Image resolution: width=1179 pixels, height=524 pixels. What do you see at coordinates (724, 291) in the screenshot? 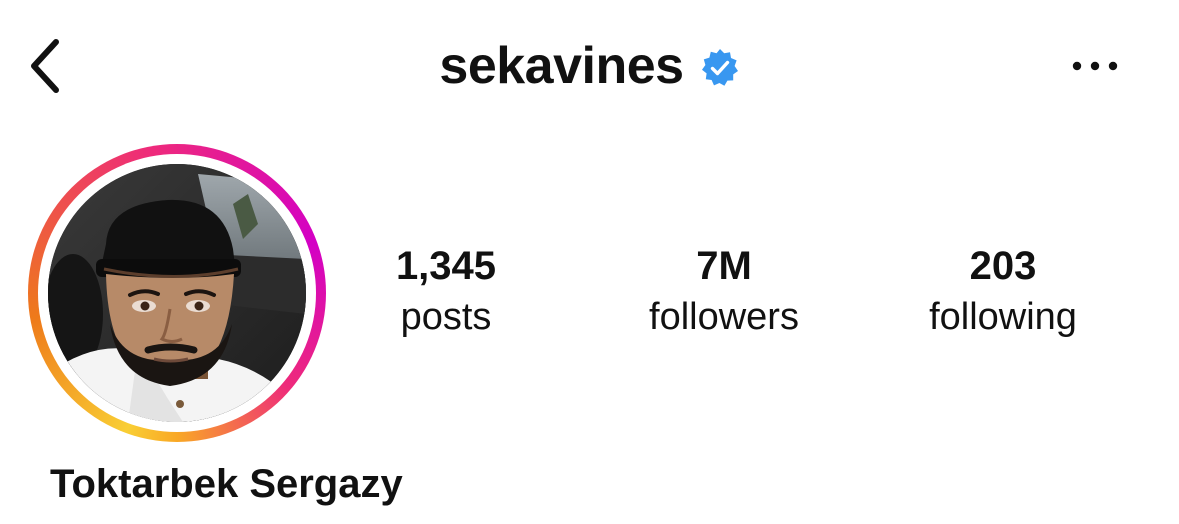
I see `followers-stat: 7M followers` at bounding box center [724, 291].